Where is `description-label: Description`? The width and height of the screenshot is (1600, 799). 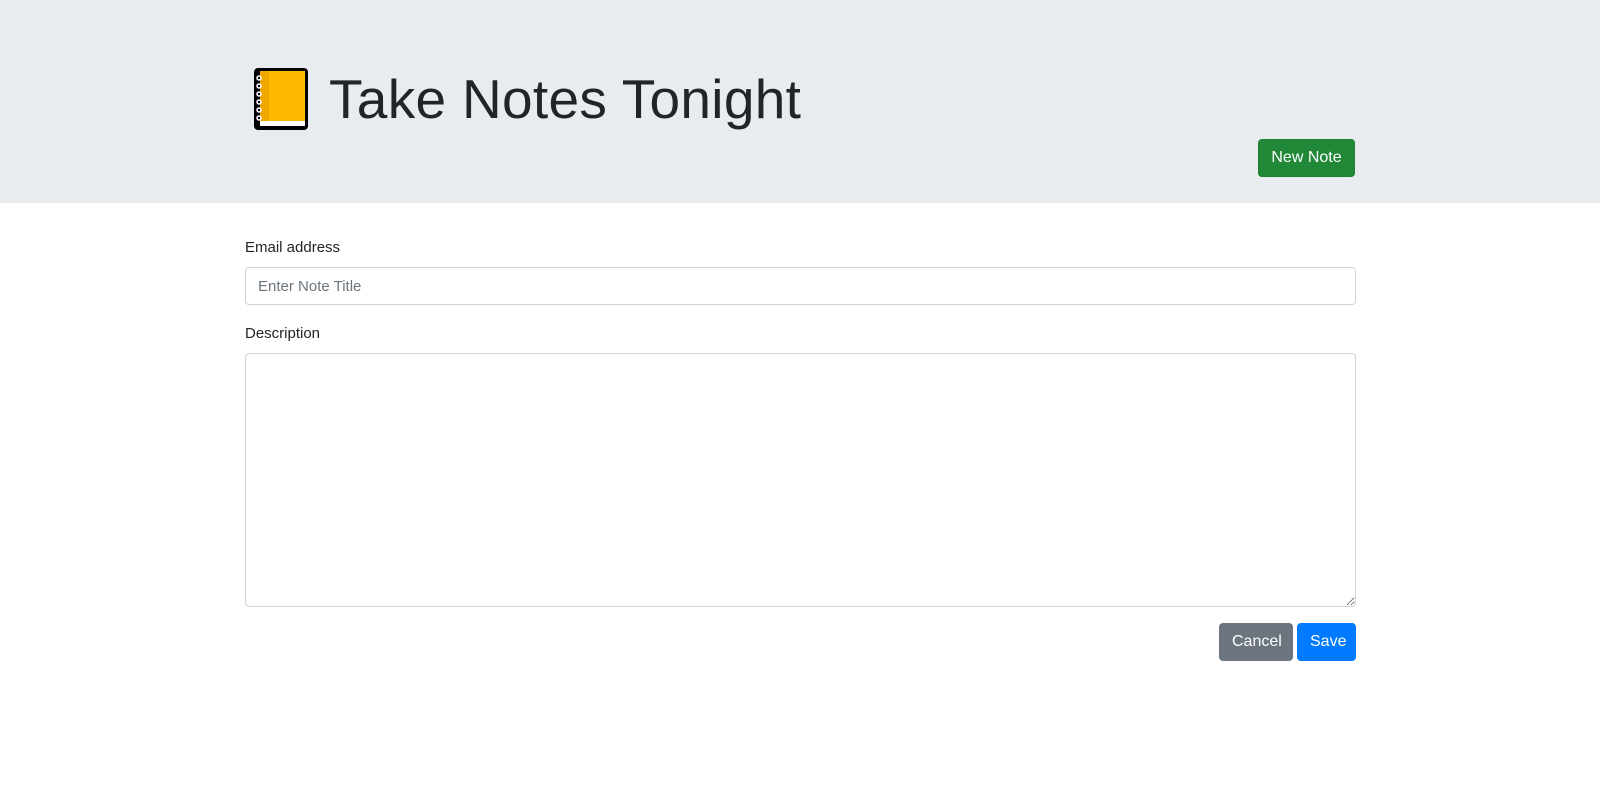
description-label: Description is located at coordinates (283, 333).